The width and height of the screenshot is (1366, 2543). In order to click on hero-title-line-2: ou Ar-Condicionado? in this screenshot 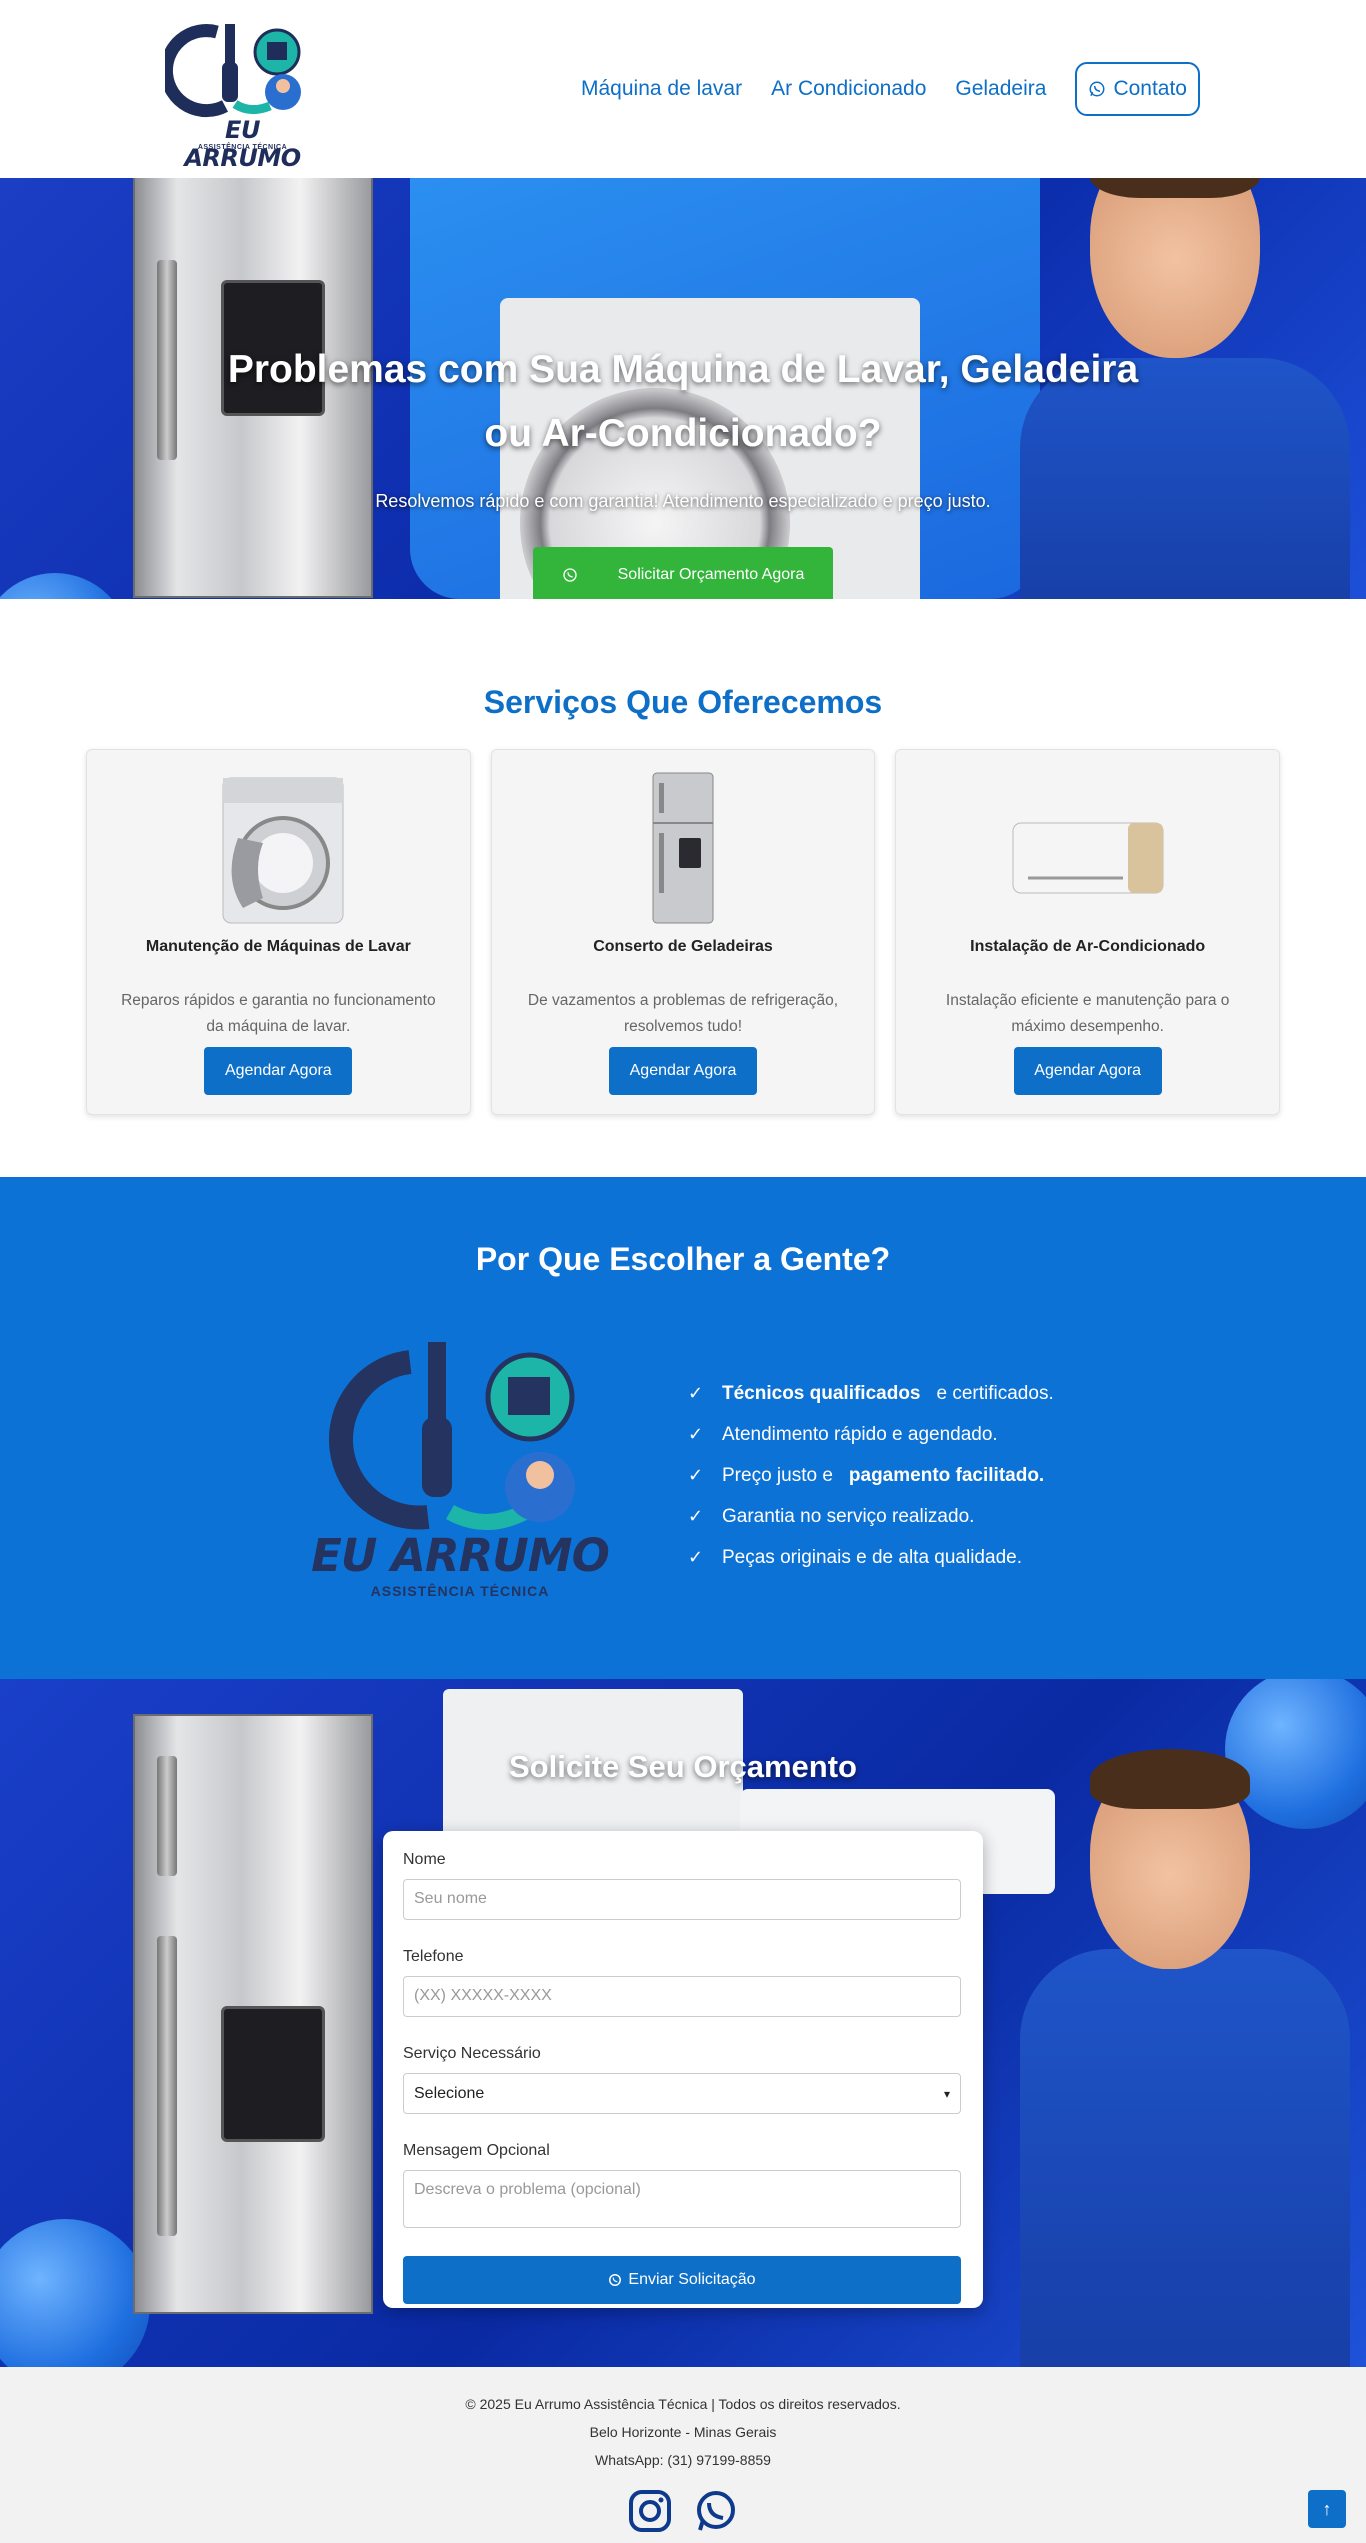, I will do `click(683, 433)`.